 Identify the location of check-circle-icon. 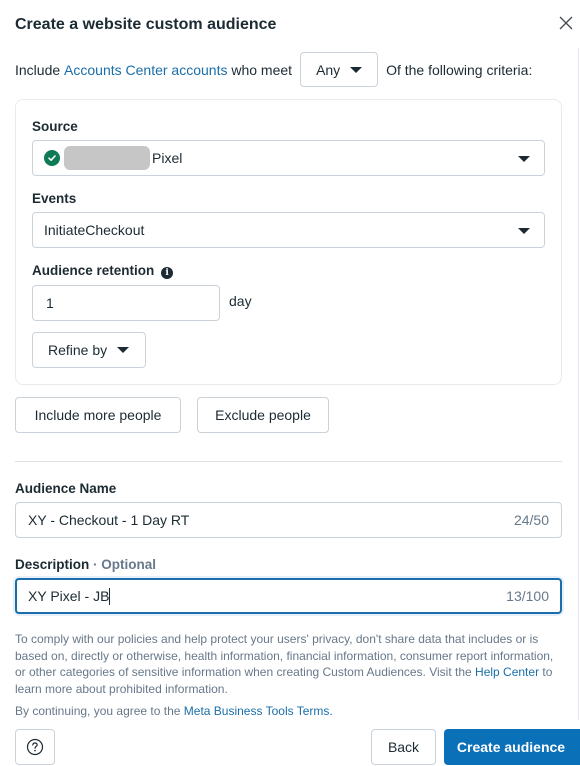
(52, 158).